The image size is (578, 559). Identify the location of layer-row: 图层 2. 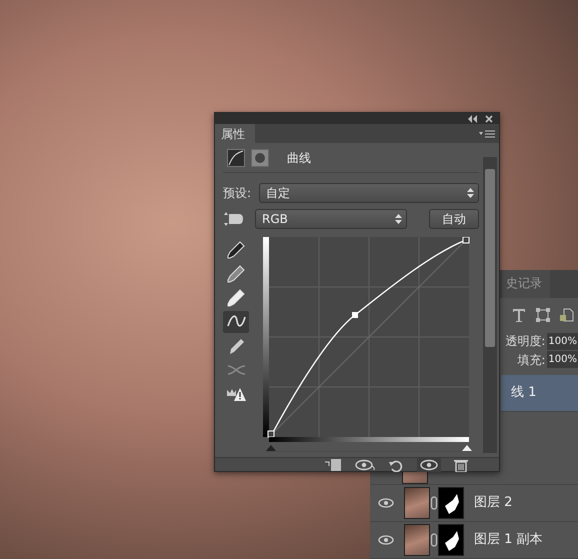
(474, 503).